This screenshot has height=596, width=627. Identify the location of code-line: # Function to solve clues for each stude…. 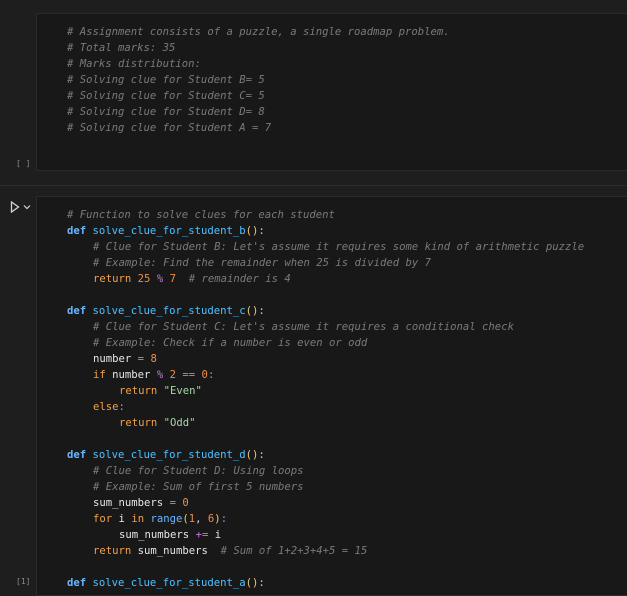
(201, 215).